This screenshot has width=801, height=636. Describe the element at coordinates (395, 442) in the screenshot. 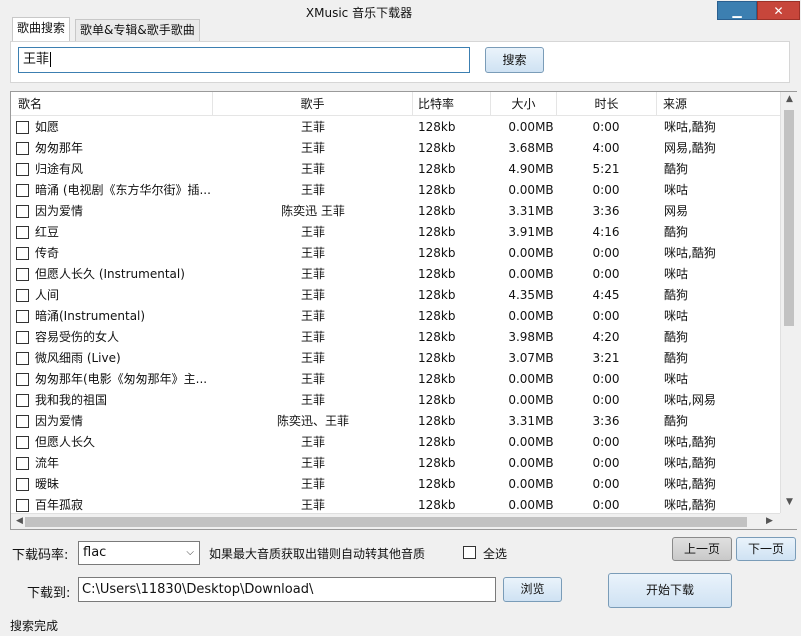

I see `table-row: 但愿人长久 王菲 128kb 0.00MB 0:00 咪咕,酷狗` at that location.